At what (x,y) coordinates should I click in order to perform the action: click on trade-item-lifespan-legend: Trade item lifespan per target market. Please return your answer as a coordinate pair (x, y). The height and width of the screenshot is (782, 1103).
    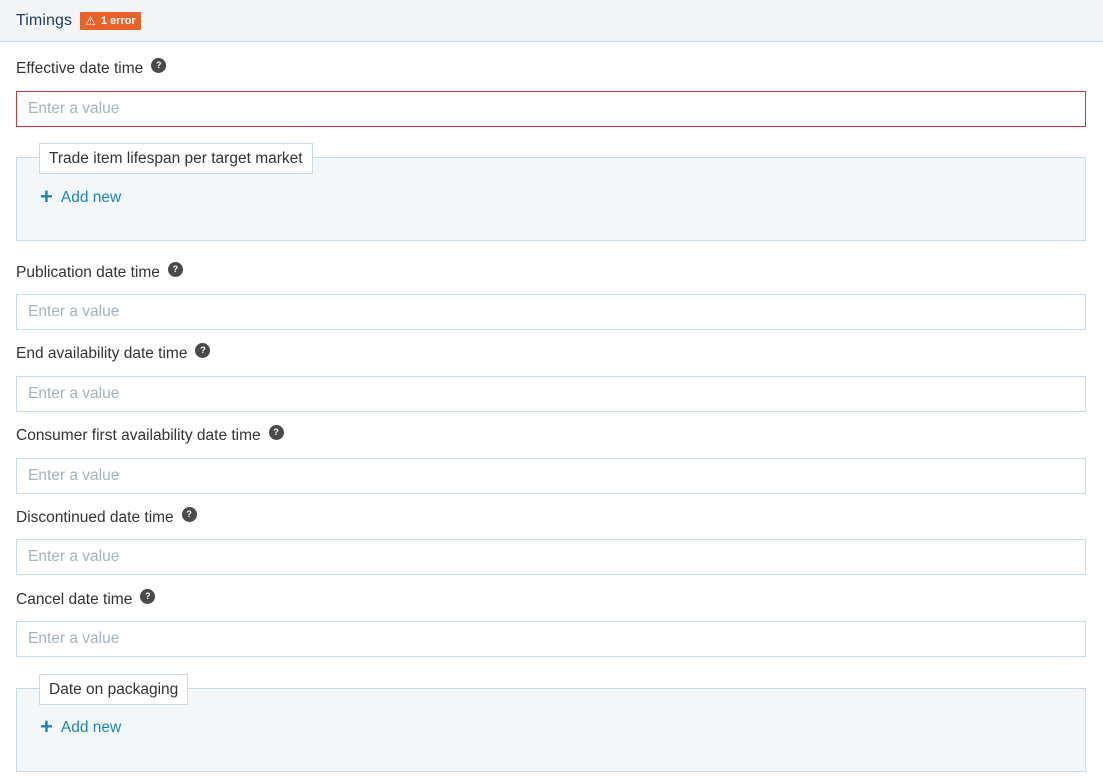
    Looking at the image, I should click on (176, 158).